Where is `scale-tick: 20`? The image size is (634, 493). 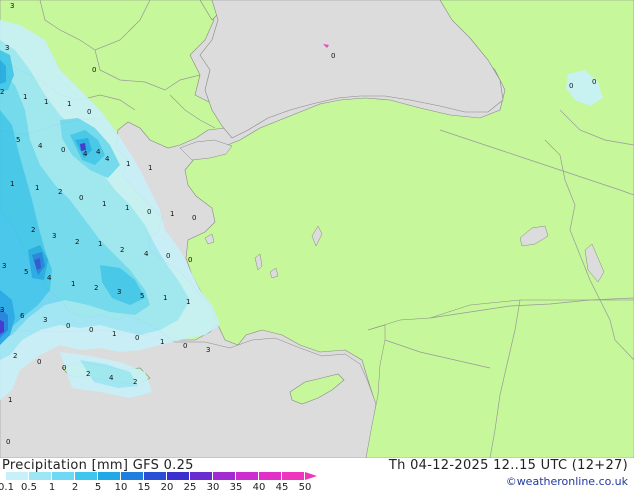
scale-tick: 20 is located at coordinates (167, 487).